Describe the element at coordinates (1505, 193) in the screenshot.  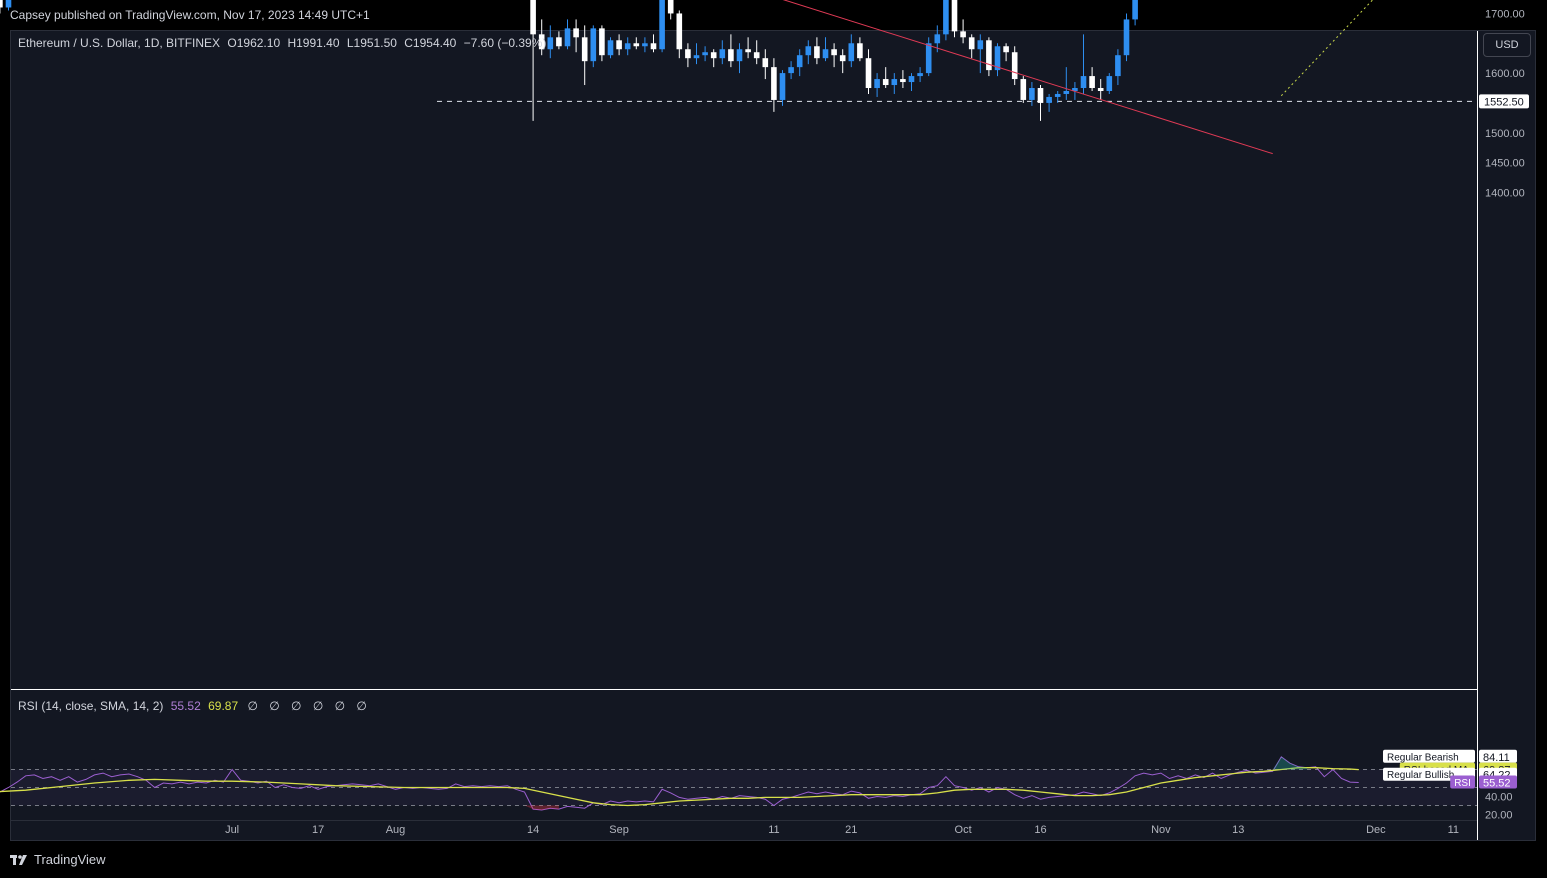
I see `price-tick: 1400.00` at that location.